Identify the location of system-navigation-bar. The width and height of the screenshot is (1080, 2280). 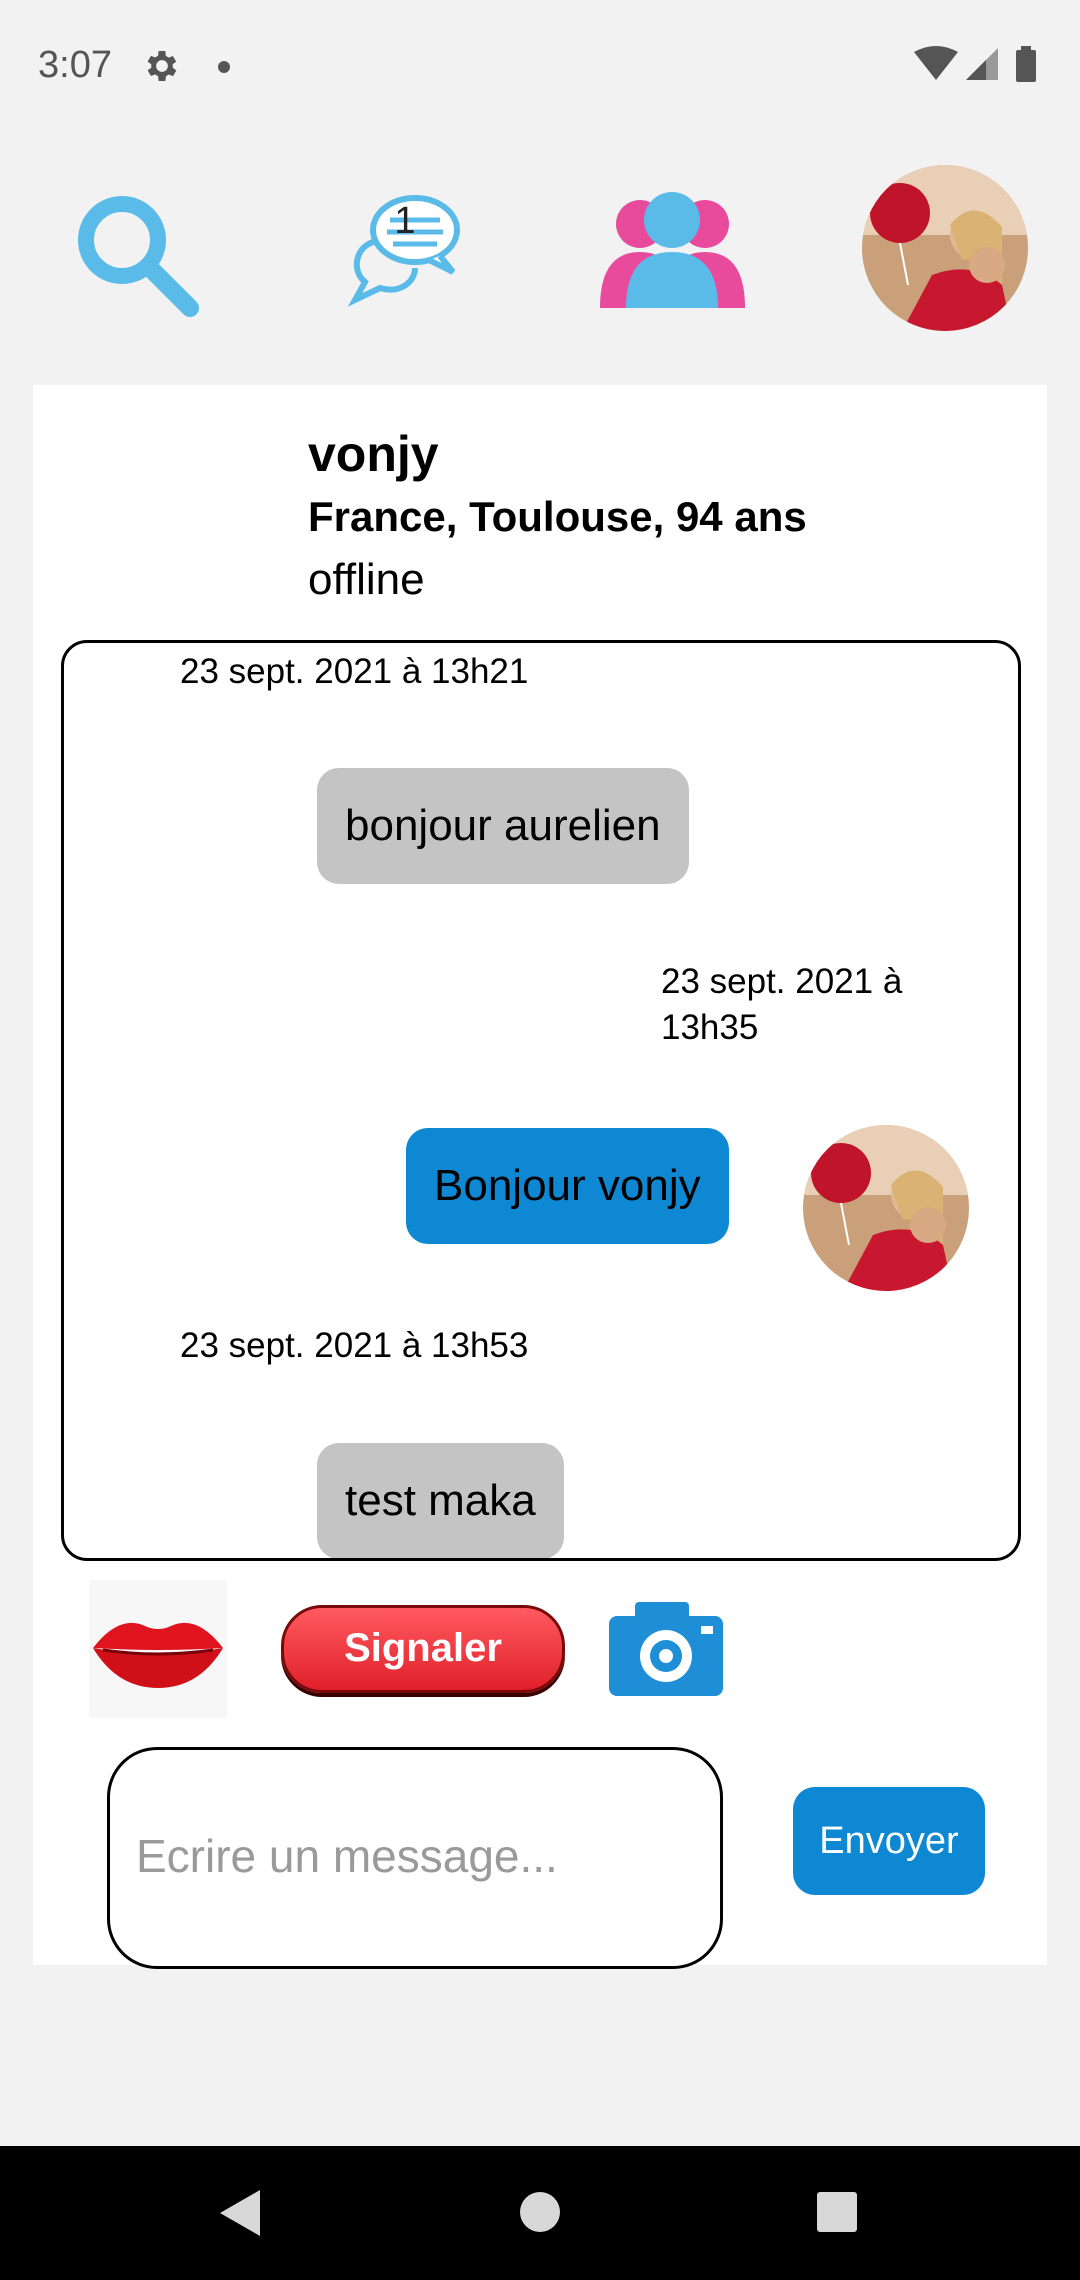
(540, 2213).